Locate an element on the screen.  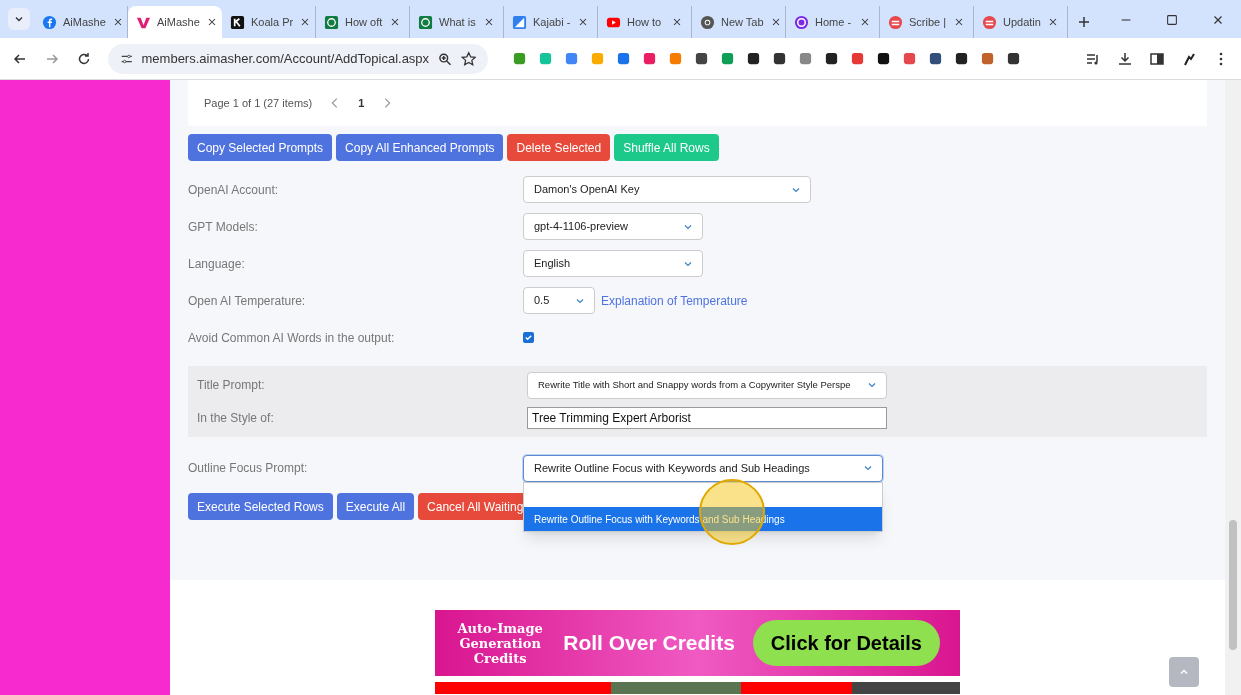
field-label: Avoid Common AI Words in the output: is located at coordinates (292, 338).